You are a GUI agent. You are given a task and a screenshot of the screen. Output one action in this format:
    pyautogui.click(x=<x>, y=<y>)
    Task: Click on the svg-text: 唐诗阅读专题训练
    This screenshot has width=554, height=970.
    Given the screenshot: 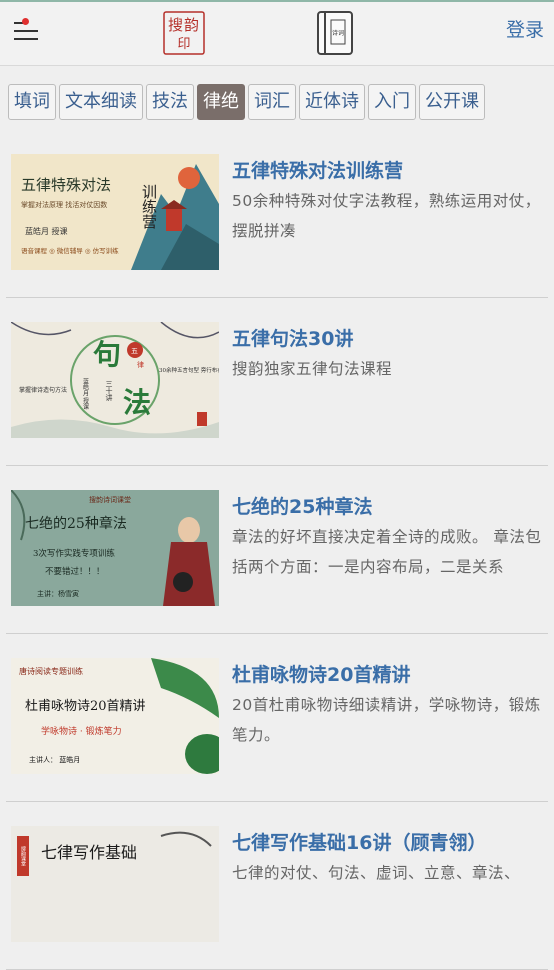 What is the action you would take?
    pyautogui.click(x=51, y=671)
    